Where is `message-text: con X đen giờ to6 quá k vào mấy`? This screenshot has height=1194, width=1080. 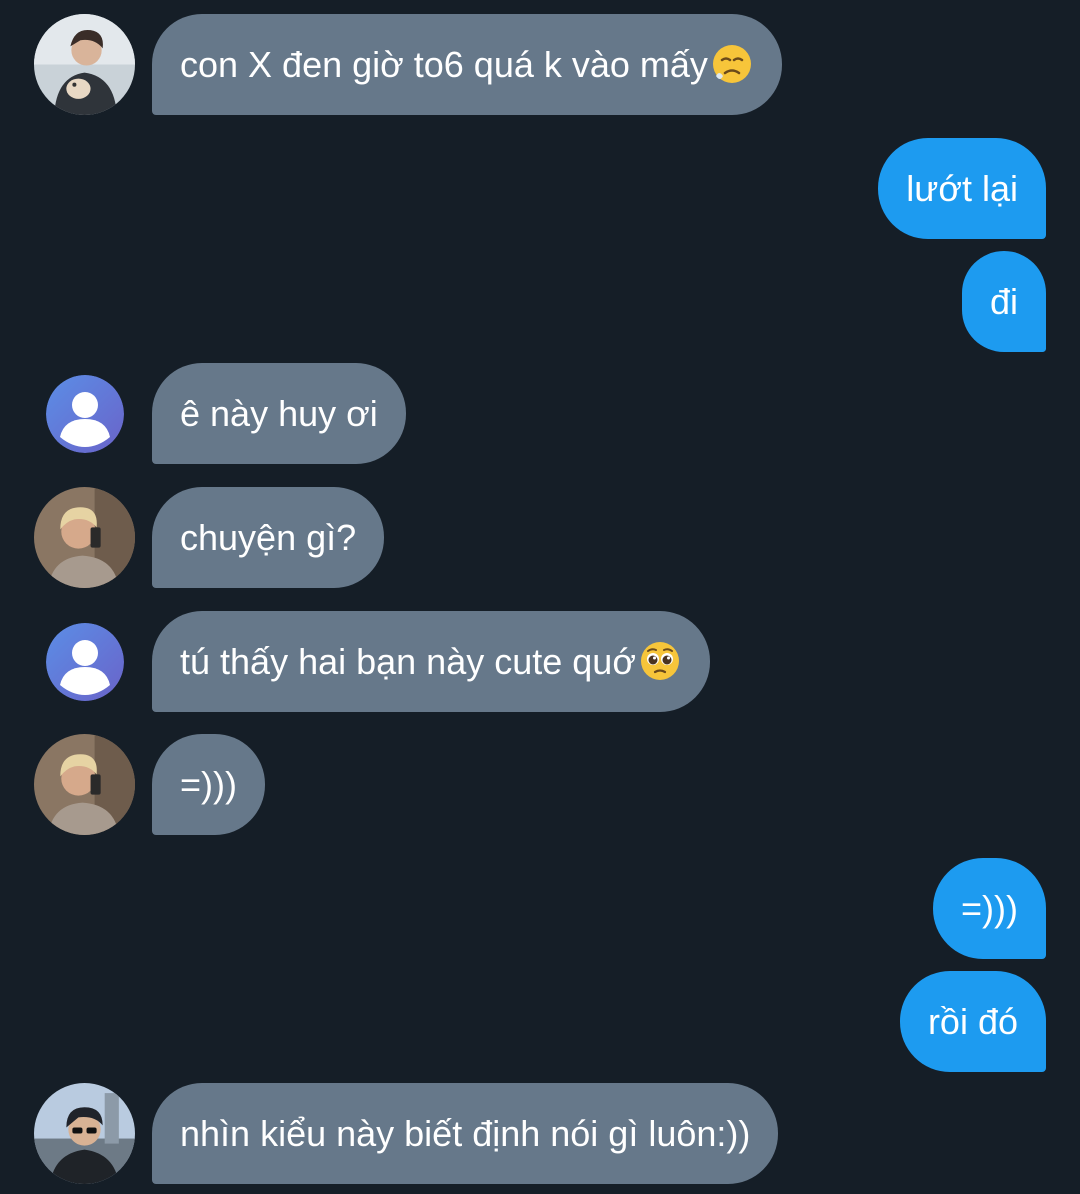 message-text: con X đen giờ to6 quá k vào mấy is located at coordinates (444, 64).